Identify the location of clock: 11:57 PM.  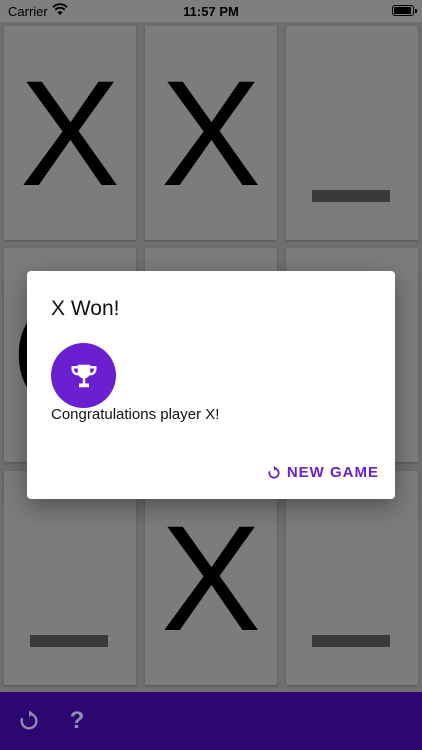
(211, 11).